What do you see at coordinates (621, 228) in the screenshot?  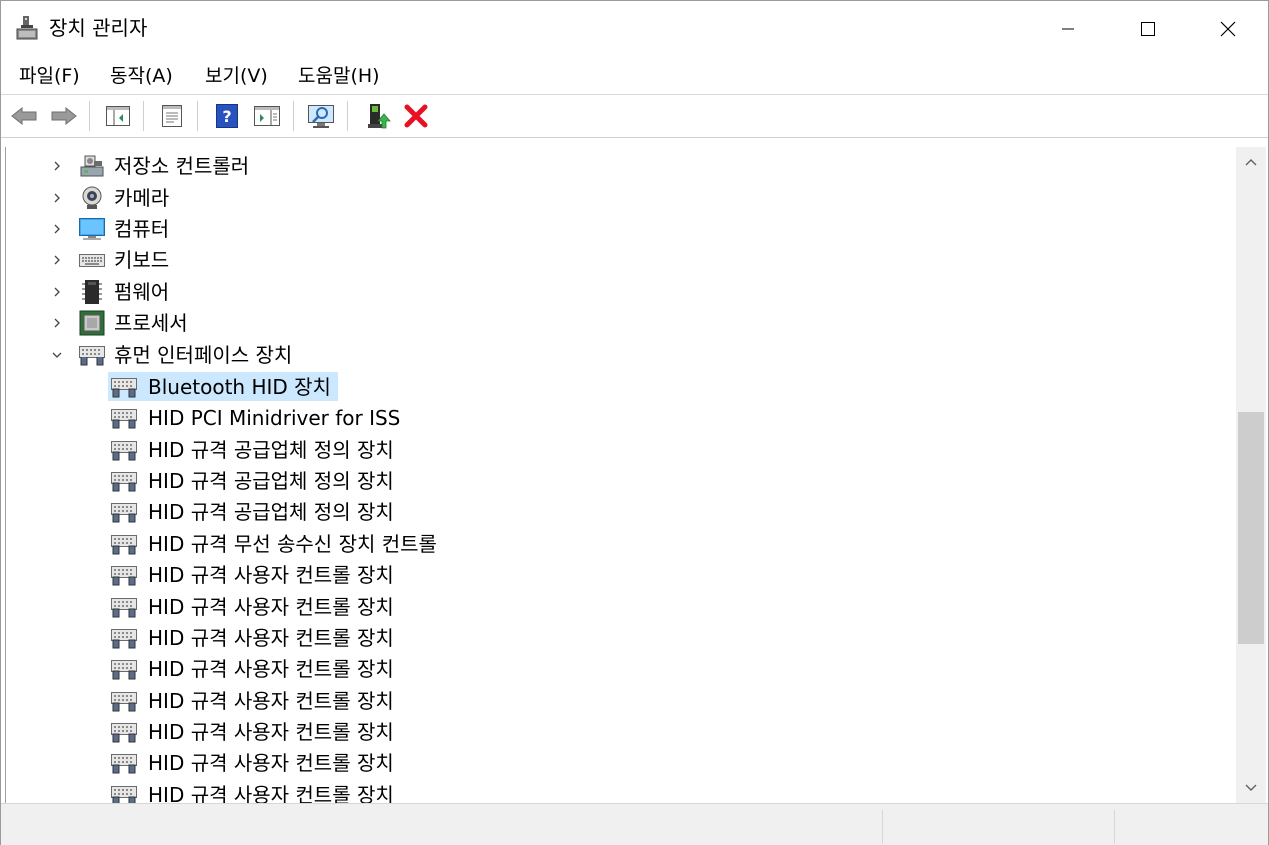 I see `tree-category: 컴퓨터` at bounding box center [621, 228].